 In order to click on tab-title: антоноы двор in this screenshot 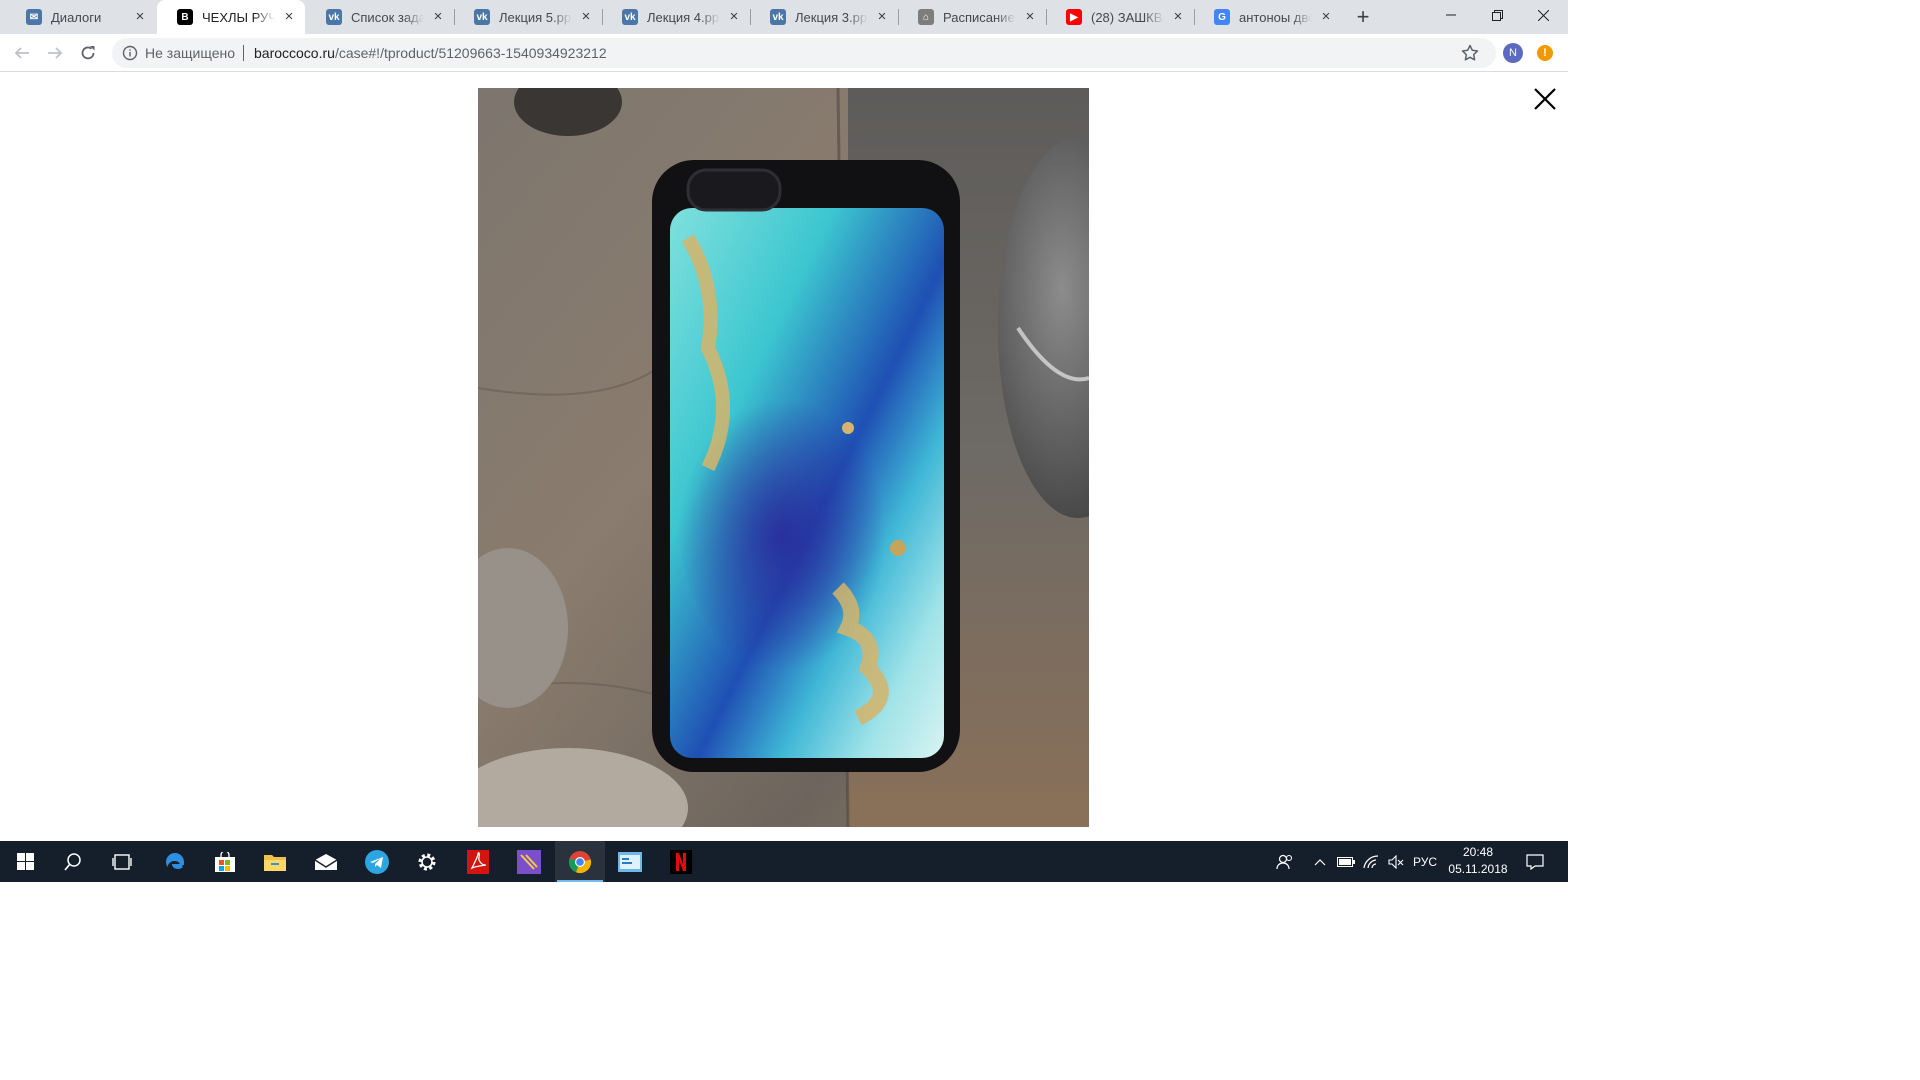, I will do `click(1275, 17)`.